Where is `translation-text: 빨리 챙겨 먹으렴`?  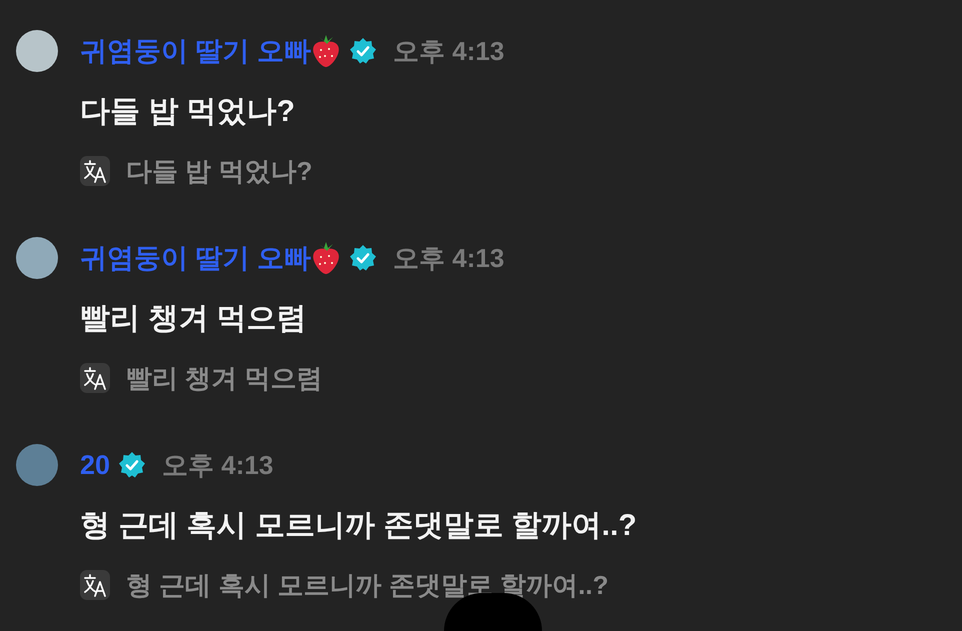 translation-text: 빨리 챙겨 먹으렴 is located at coordinates (224, 378).